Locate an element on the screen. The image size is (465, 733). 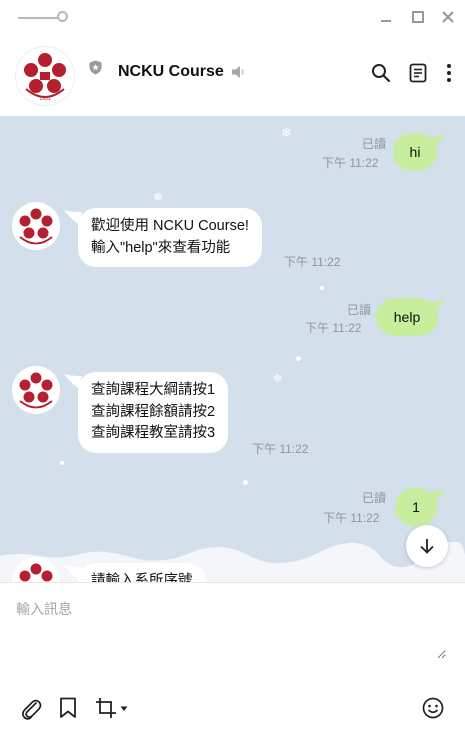
maximize-icon is located at coordinates (418, 17).